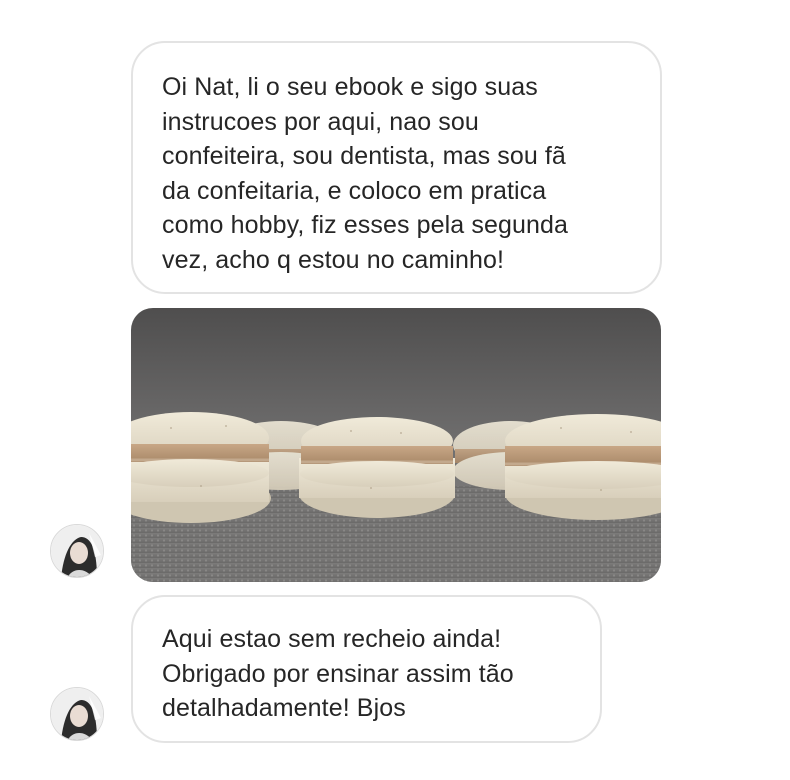 The image size is (790, 780). What do you see at coordinates (583, 467) in the screenshot?
I see `macaron-right` at bounding box center [583, 467].